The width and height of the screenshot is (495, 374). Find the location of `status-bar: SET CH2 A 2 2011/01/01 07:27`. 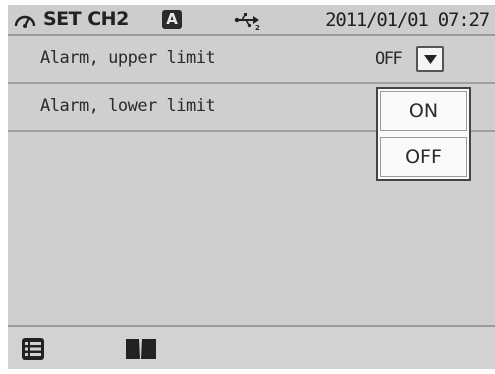

status-bar: SET CH2 A 2 2011/01/01 07:27 is located at coordinates (251, 20).